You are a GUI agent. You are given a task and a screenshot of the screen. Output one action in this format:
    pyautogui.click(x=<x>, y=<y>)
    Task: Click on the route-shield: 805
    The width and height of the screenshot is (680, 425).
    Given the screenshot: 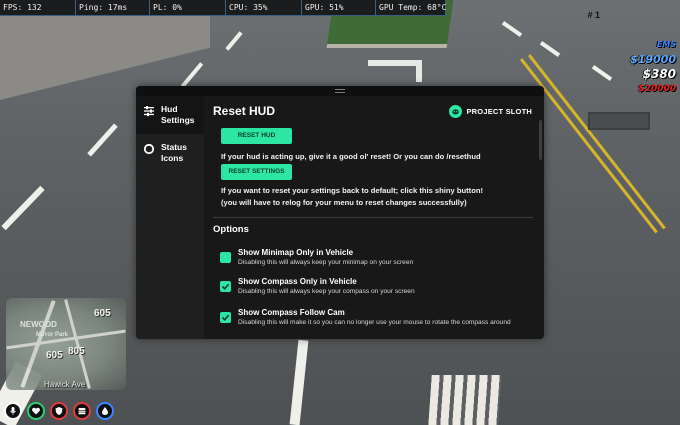 What is the action you would take?
    pyautogui.click(x=76, y=351)
    